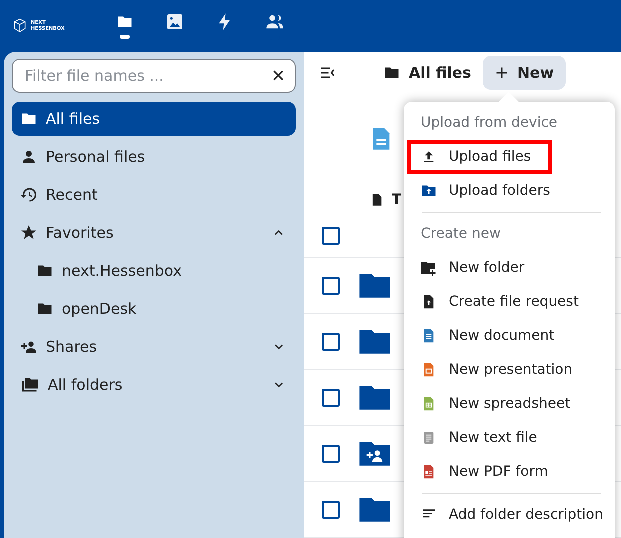 The width and height of the screenshot is (621, 538). I want to click on sidebar-item: Shares, so click(154, 347).